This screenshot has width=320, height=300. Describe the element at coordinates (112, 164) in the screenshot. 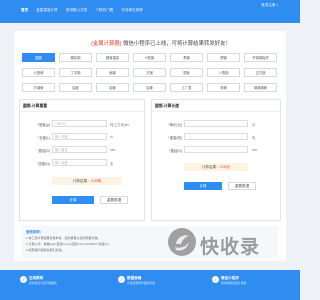

I see `count-unit: 支` at that location.